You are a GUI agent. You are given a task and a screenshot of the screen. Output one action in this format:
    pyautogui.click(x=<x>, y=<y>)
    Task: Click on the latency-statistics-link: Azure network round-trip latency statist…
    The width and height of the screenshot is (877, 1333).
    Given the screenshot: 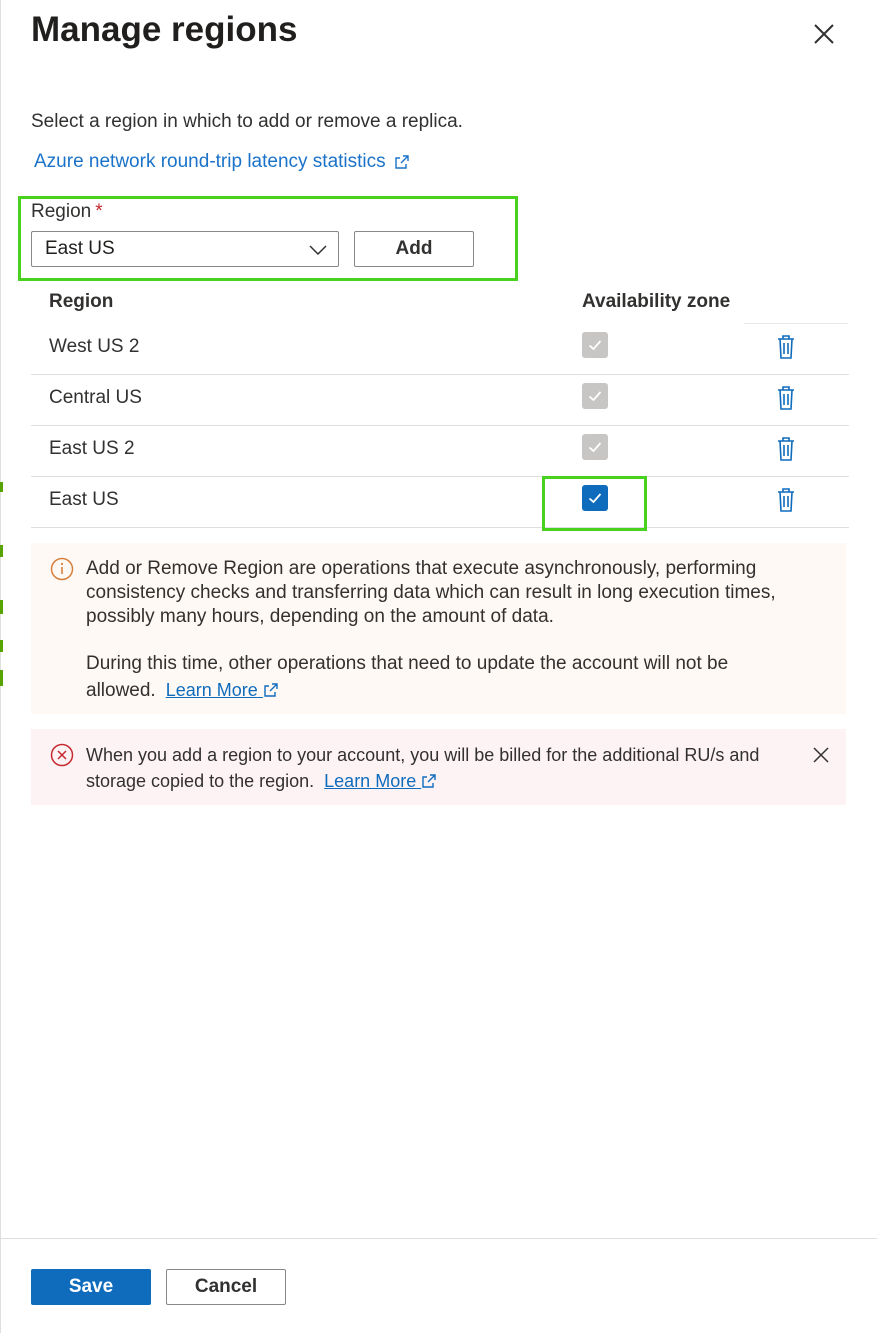 What is the action you would take?
    pyautogui.click(x=222, y=162)
    